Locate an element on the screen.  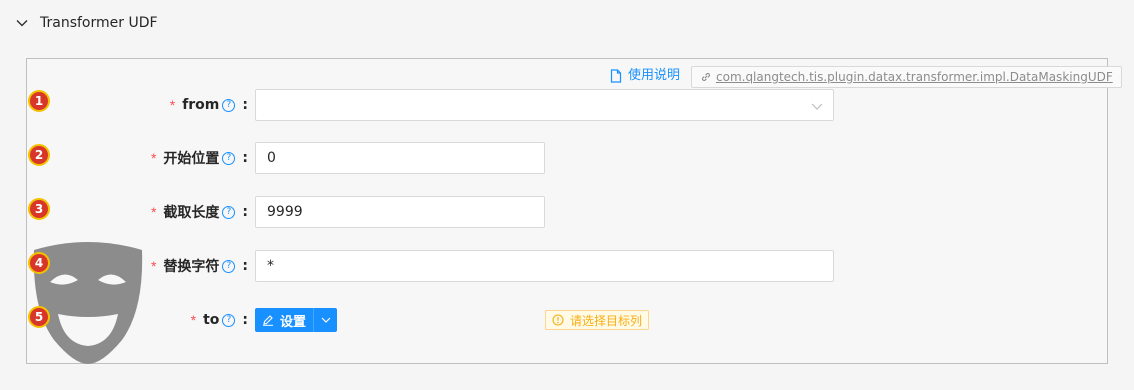
start-label-text: 开始位置 is located at coordinates (191, 159).